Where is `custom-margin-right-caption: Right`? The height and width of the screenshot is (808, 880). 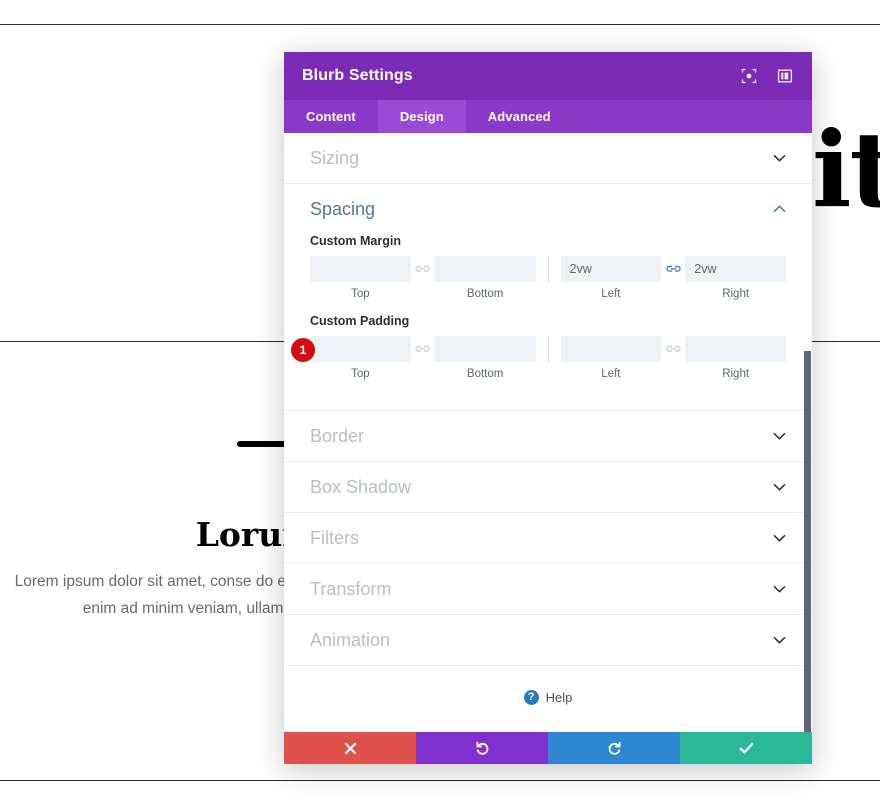
custom-margin-right-caption: Right is located at coordinates (736, 294).